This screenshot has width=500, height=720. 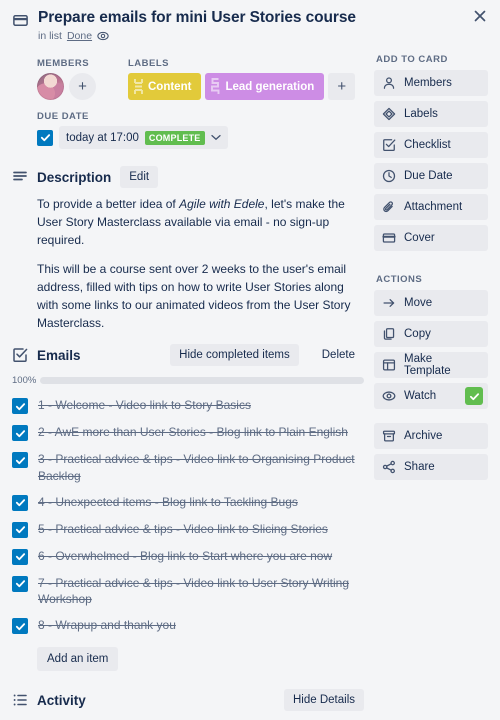 What do you see at coordinates (265, 87) in the screenshot?
I see `label-chip-lead-generation: Lead generation` at bounding box center [265, 87].